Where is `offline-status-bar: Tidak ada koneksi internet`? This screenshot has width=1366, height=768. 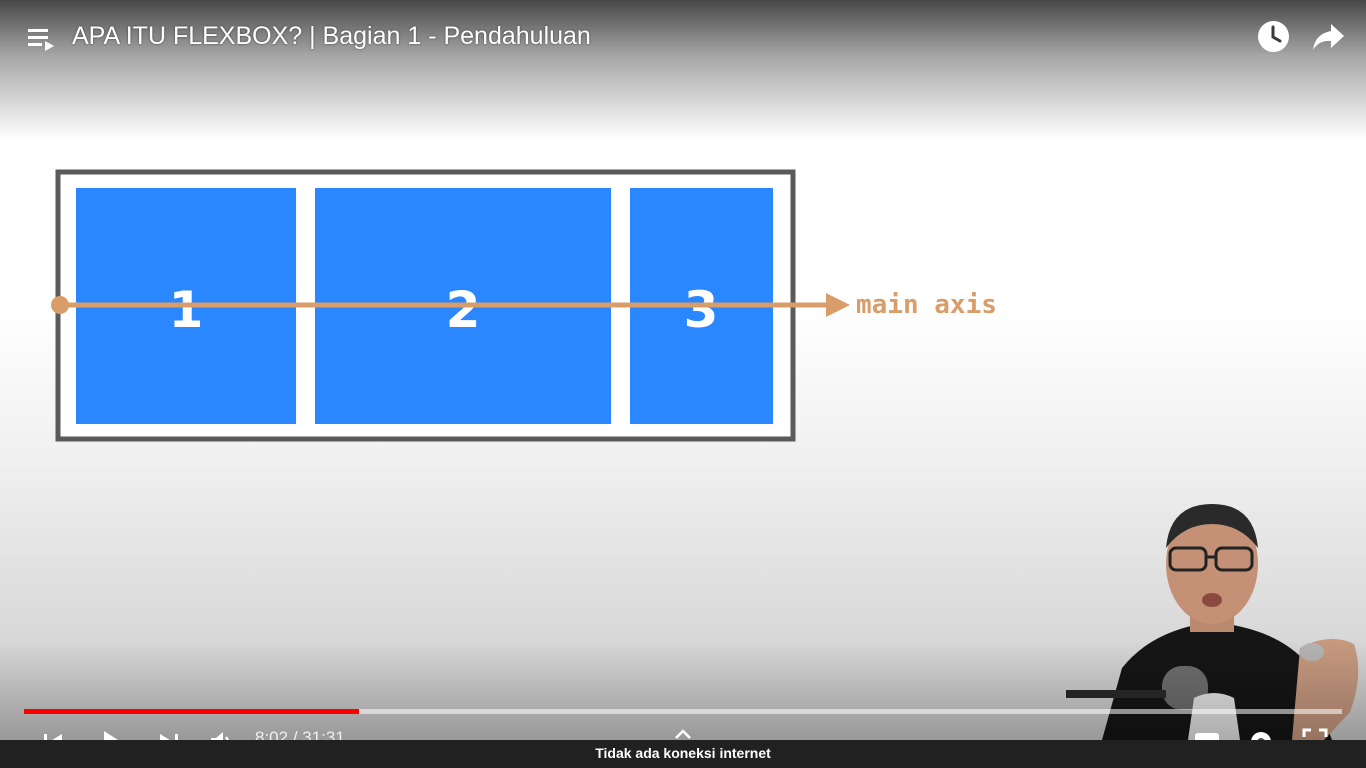
offline-status-bar: Tidak ada koneksi internet is located at coordinates (683, 754).